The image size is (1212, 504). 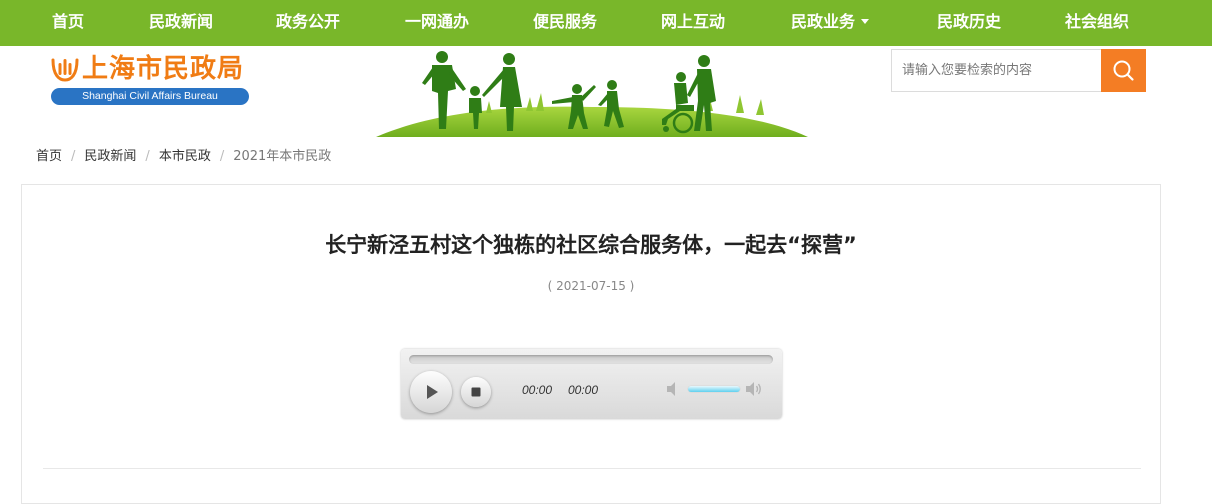 What do you see at coordinates (282, 156) in the screenshot?
I see `breadcrumb-current: 2021年本市民政` at bounding box center [282, 156].